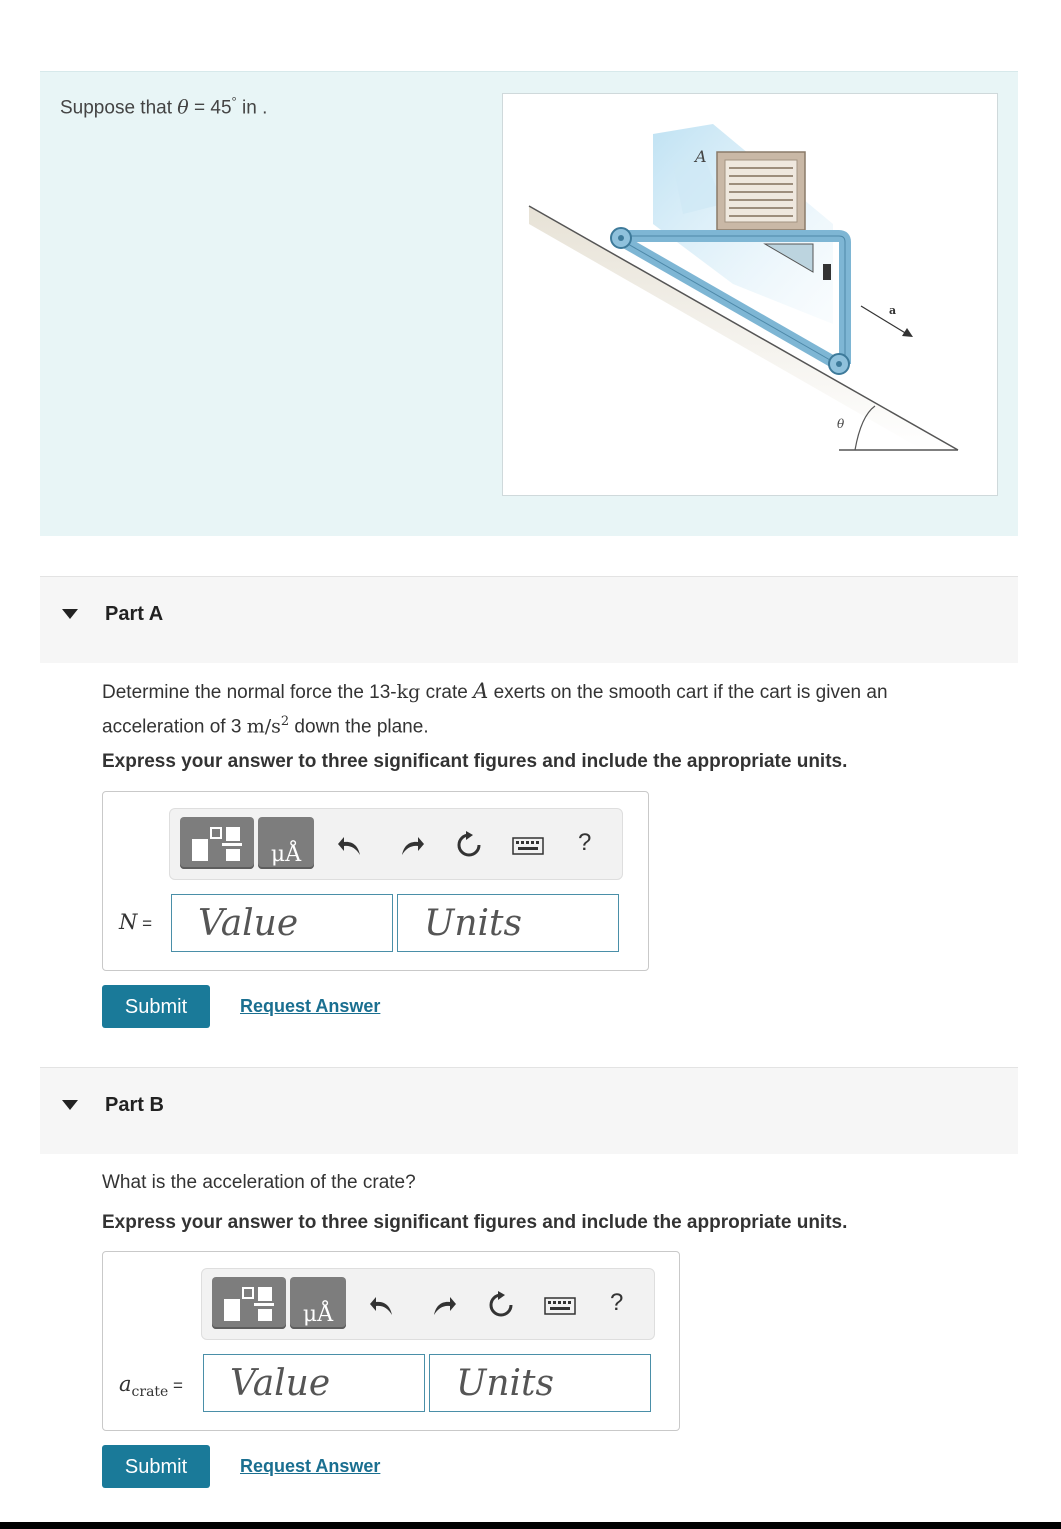 The height and width of the screenshot is (1529, 1061). I want to click on q-crate-symbol: A, so click(481, 691).